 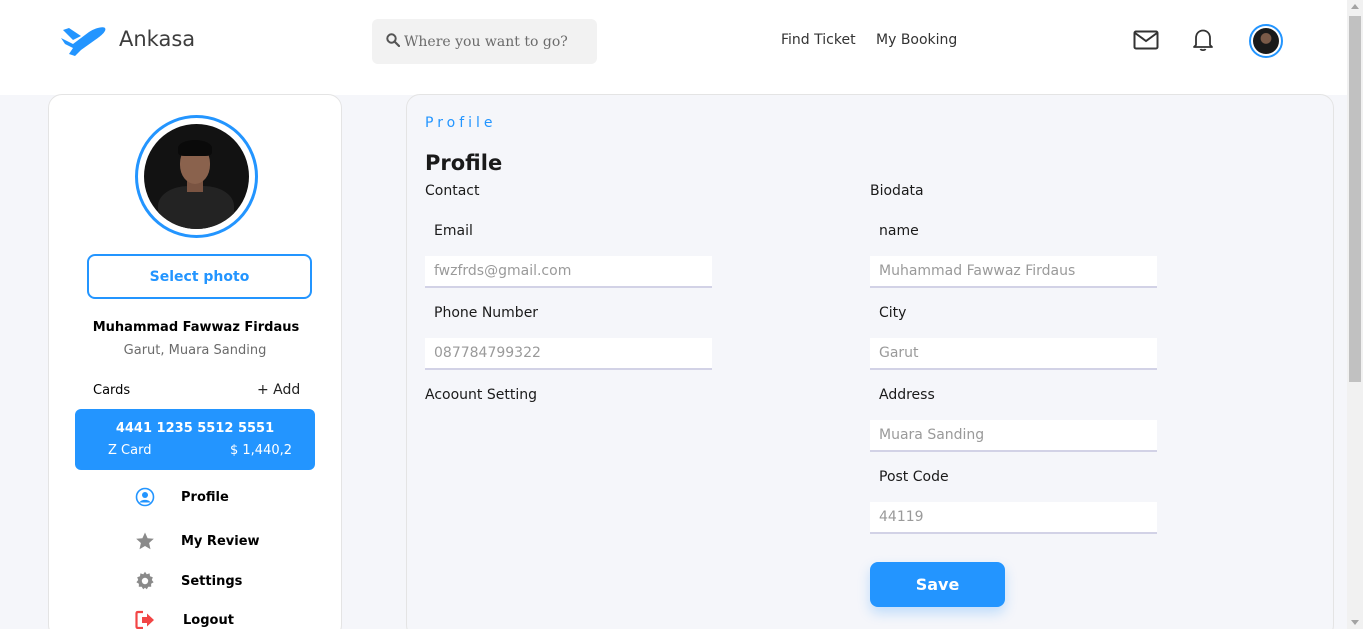 What do you see at coordinates (1013, 436) in the screenshot?
I see `address-field` at bounding box center [1013, 436].